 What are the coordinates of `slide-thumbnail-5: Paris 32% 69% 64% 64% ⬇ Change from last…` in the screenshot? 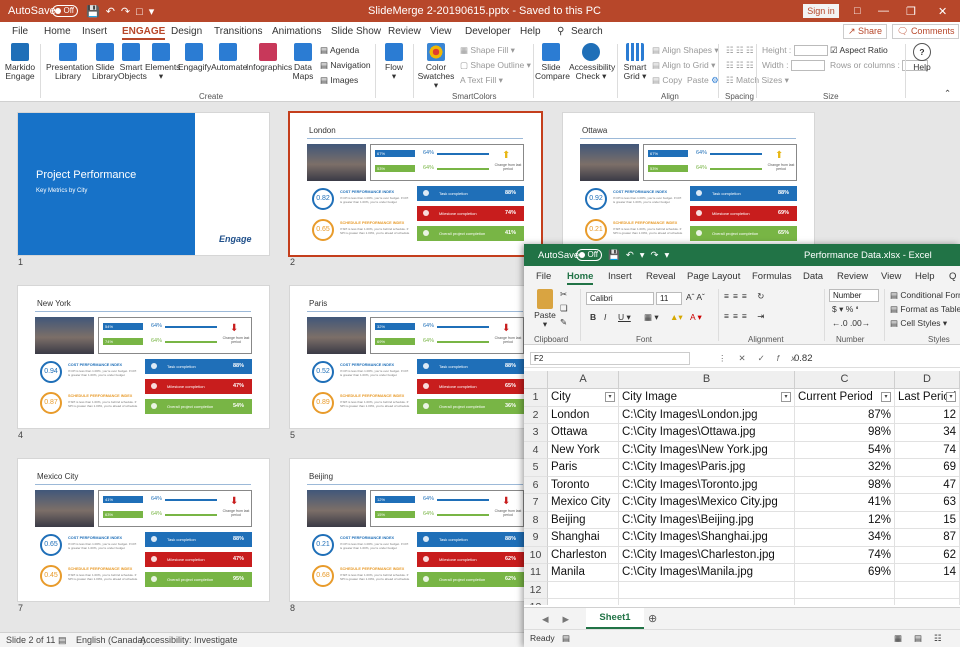 It's located at (415, 357).